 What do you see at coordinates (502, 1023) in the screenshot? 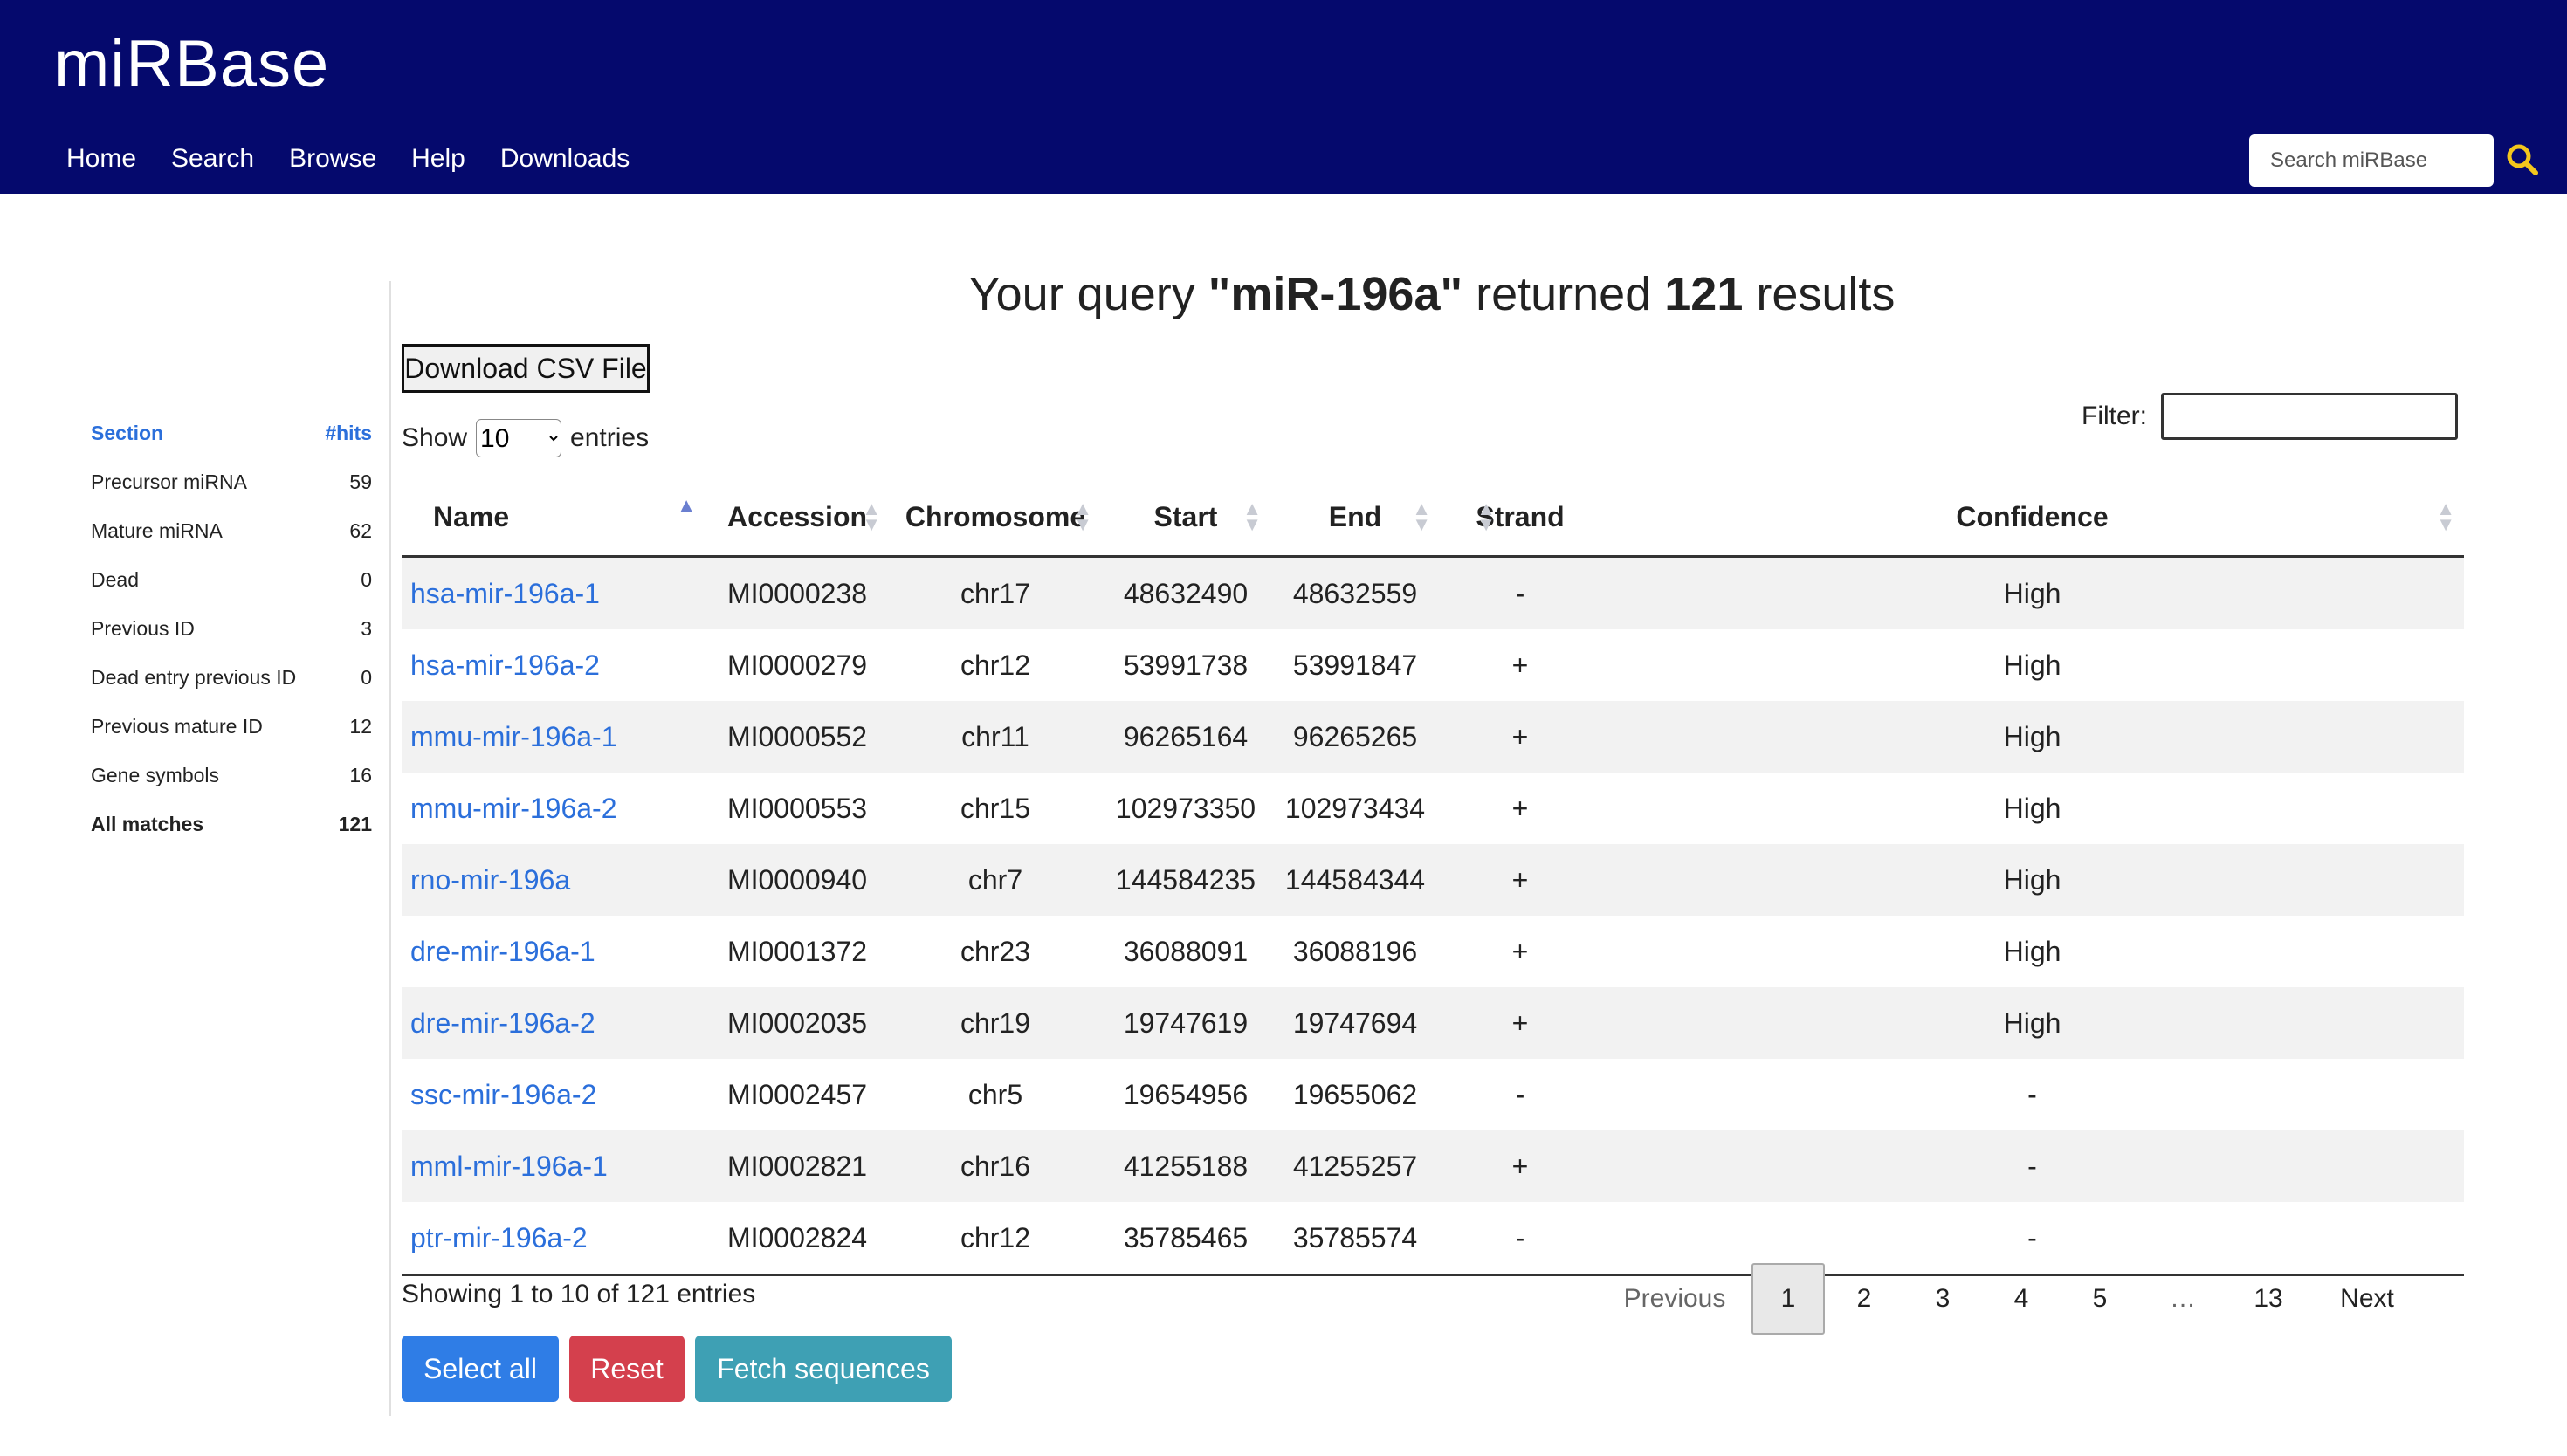
I see `mirna-link: dre-mir-196a-2` at bounding box center [502, 1023].